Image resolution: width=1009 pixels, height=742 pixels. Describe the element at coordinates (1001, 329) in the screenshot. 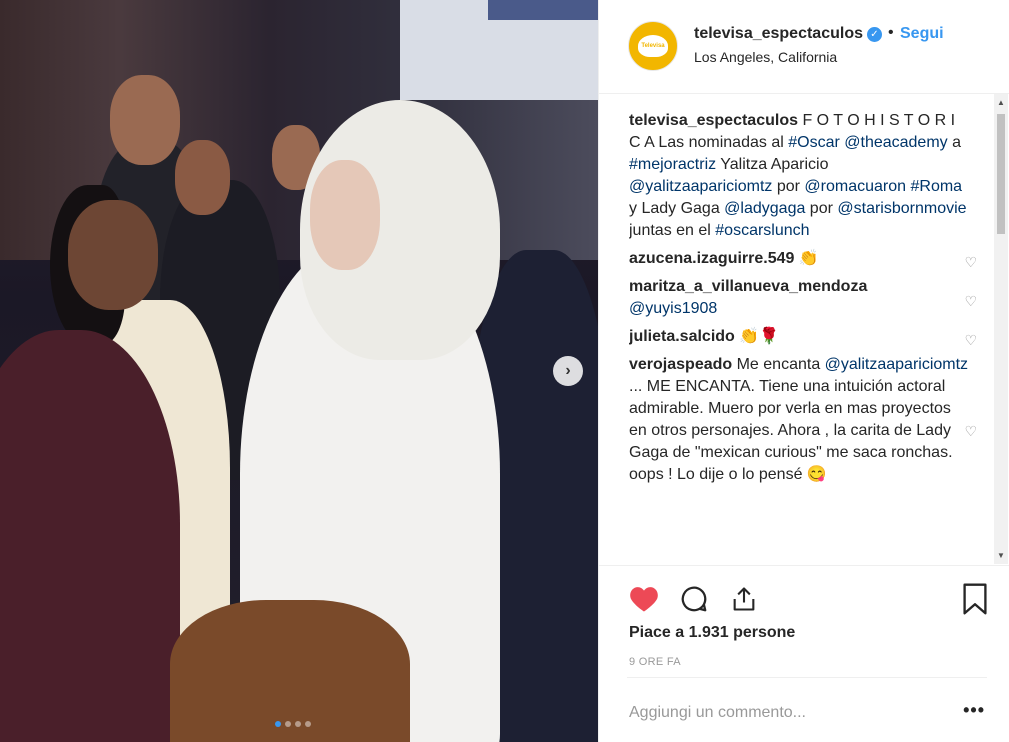

I see `comments-scrollbar: ▲ ▼` at that location.